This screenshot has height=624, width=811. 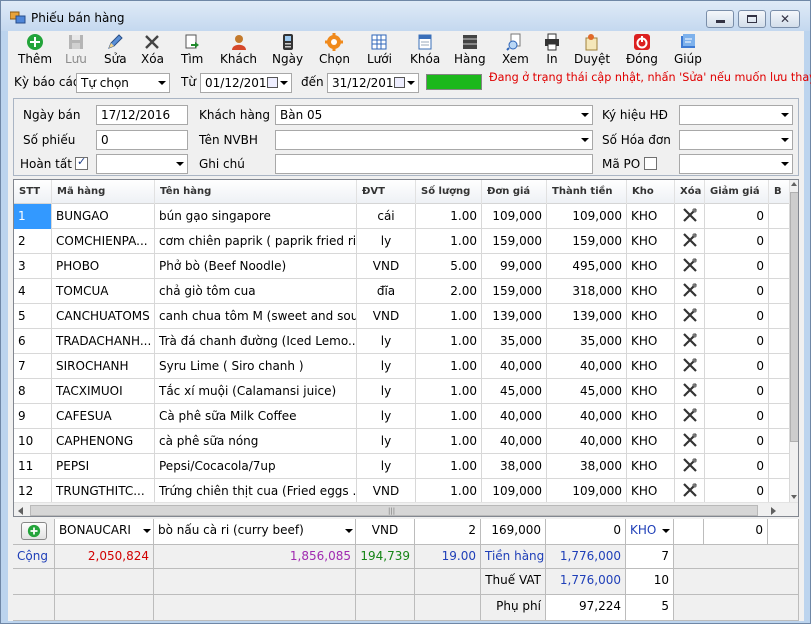 I want to click on toolbar-help-button: Giúp, so click(x=688, y=50).